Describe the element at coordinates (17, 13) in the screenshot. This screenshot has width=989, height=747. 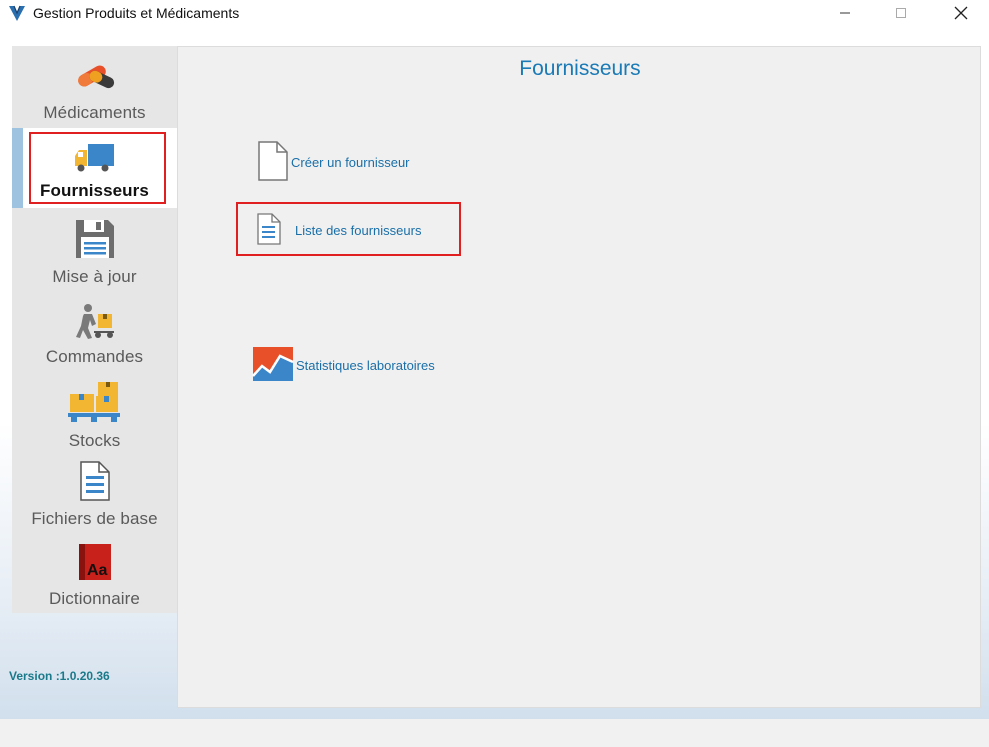
I see `app-logo-icon` at that location.